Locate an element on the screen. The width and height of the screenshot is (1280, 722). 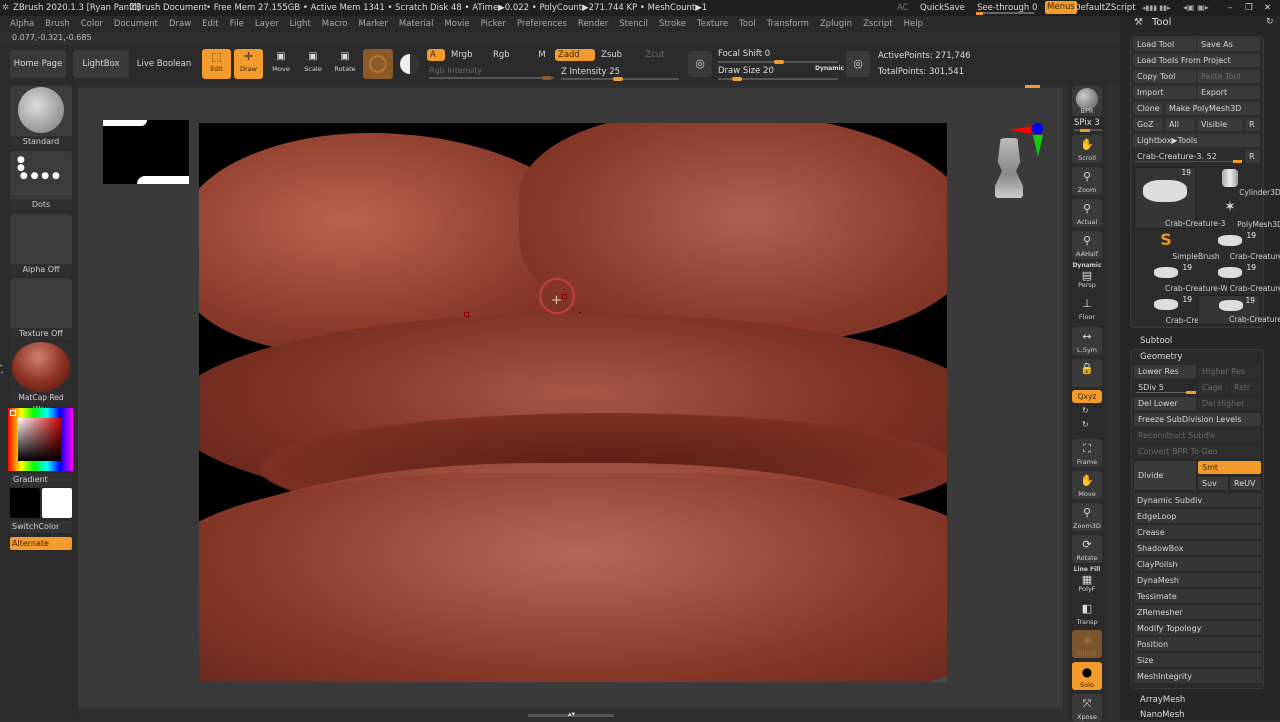
a-button: A is located at coordinates (436, 55).